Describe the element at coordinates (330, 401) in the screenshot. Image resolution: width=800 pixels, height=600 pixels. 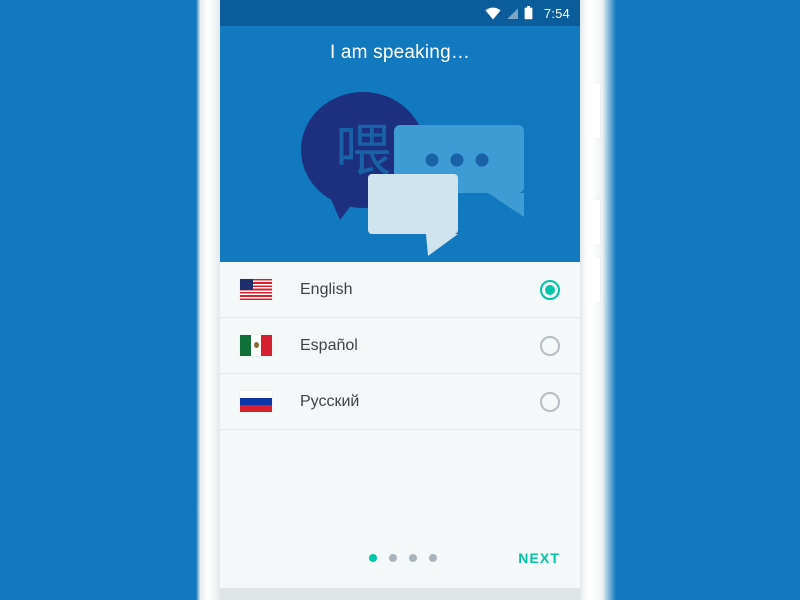
I see `language-label: Русский` at that location.